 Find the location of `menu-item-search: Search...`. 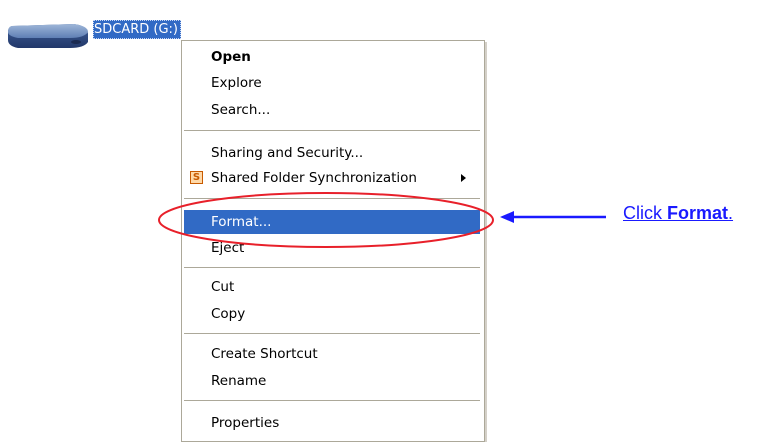

menu-item-search: Search... is located at coordinates (332, 110).